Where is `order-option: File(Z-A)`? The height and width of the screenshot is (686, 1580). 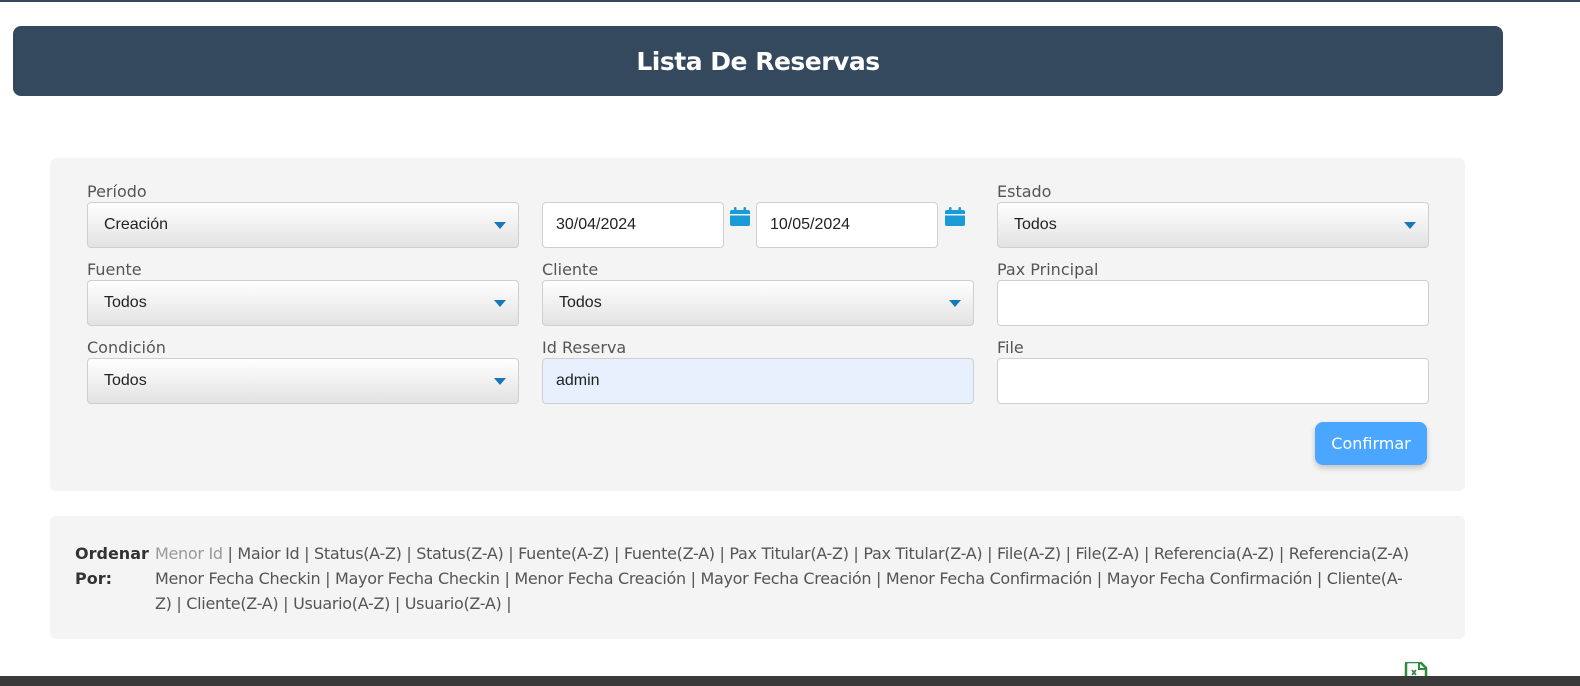 order-option: File(Z-A) is located at coordinates (1108, 553).